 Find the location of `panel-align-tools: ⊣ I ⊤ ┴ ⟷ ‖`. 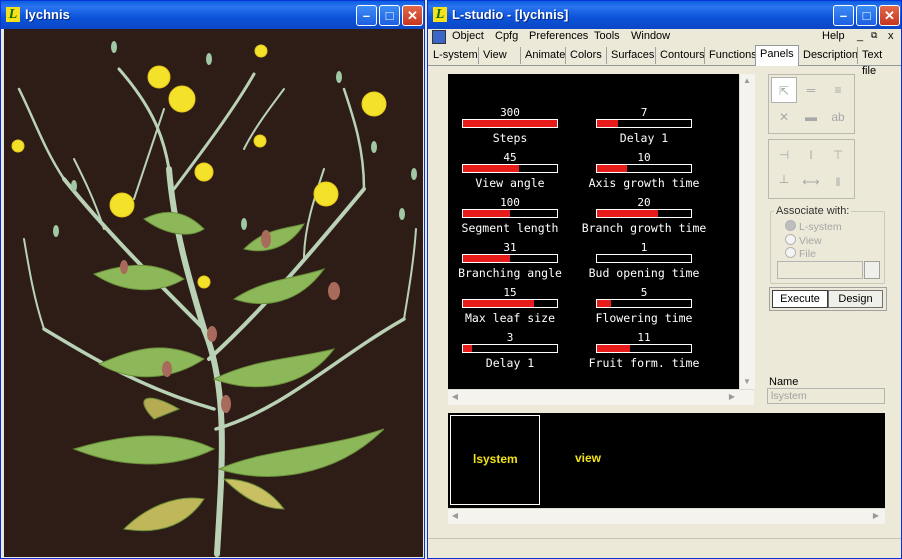

panel-align-tools: ⊣ I ⊤ ┴ ⟷ ‖ is located at coordinates (811, 169).